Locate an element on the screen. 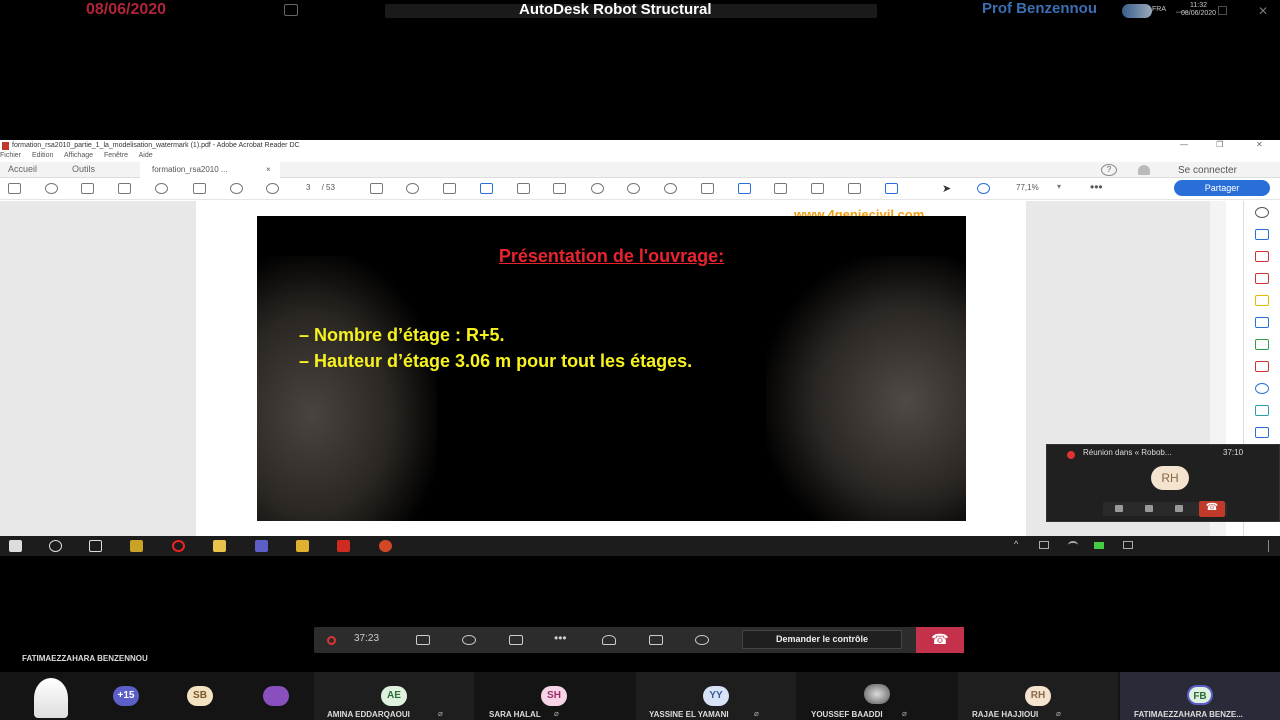 Image resolution: width=1280 pixels, height=720 pixels. more-icon: ••• is located at coordinates (1096, 187).